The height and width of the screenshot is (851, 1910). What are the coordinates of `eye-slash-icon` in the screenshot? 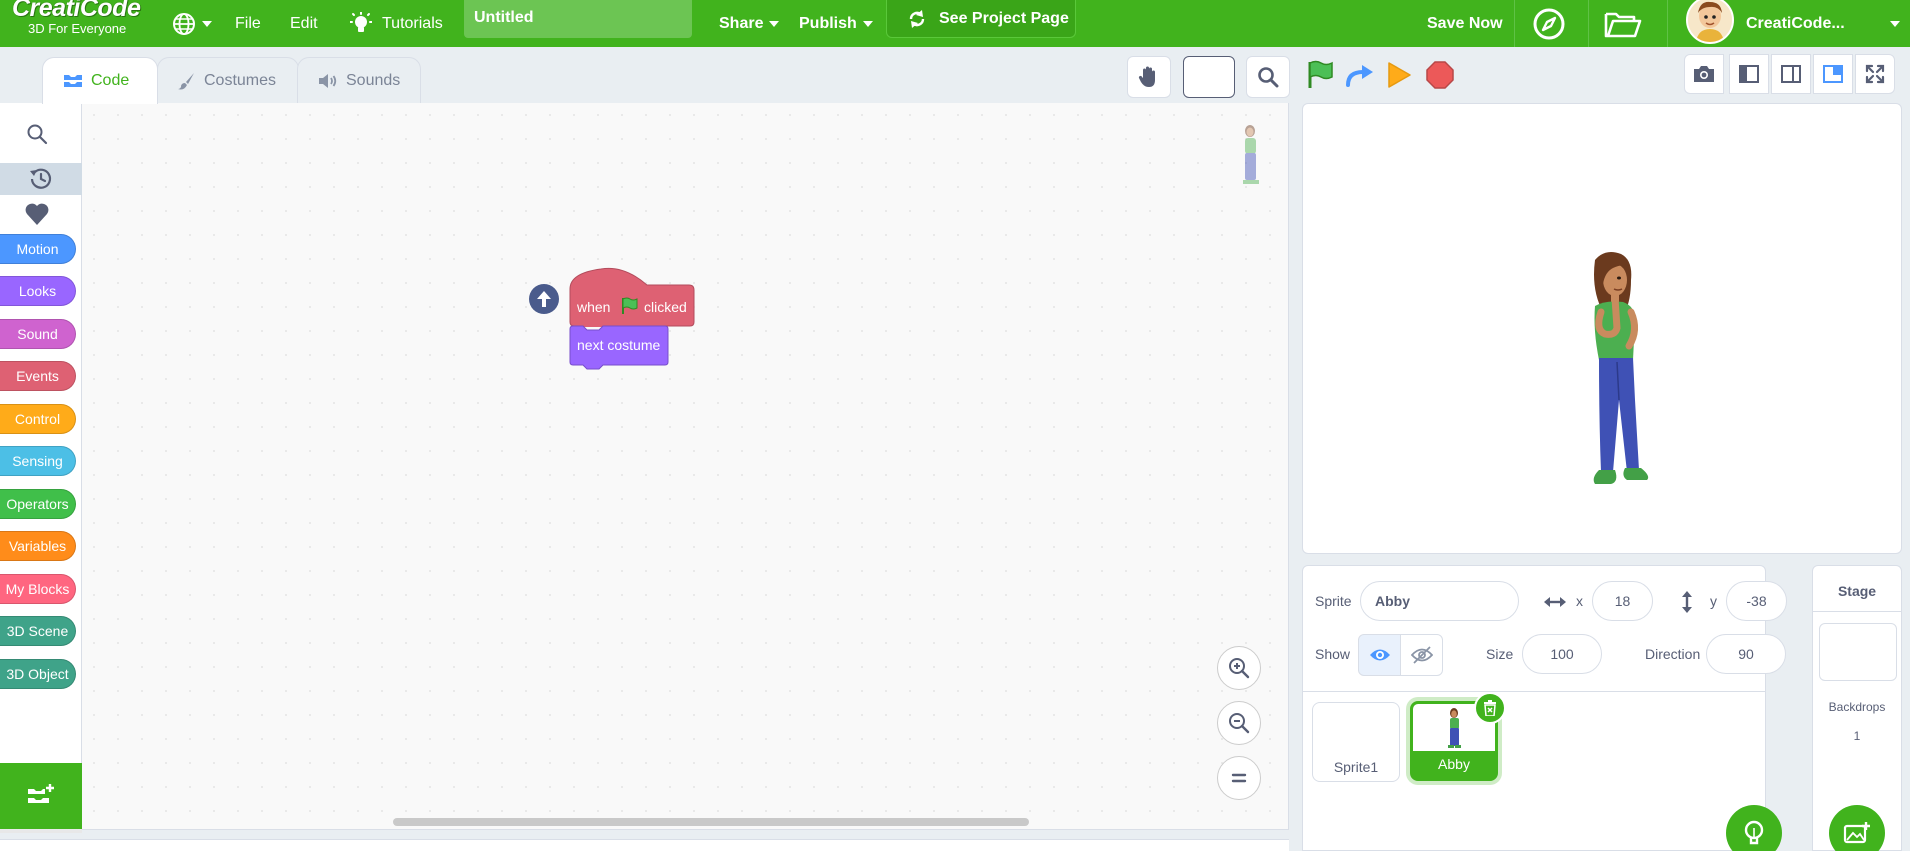 It's located at (1421, 655).